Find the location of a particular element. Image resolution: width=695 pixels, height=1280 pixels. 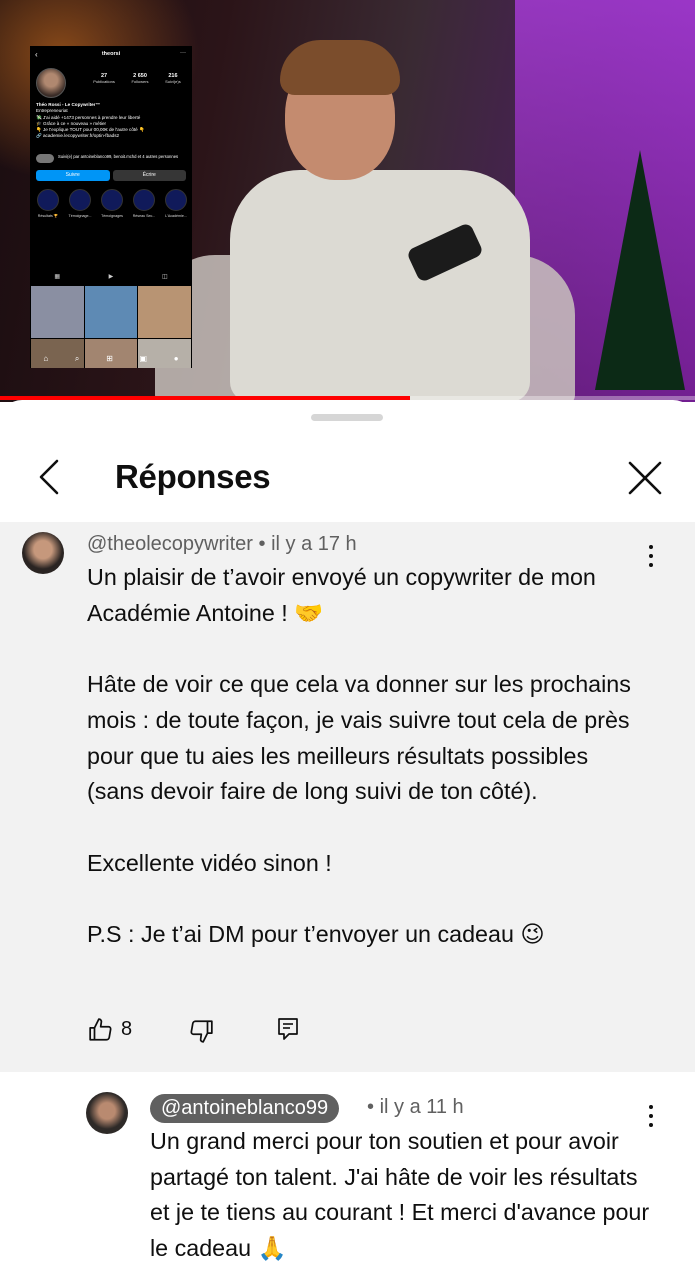

comment-time: il y a 17 h is located at coordinates (314, 544).